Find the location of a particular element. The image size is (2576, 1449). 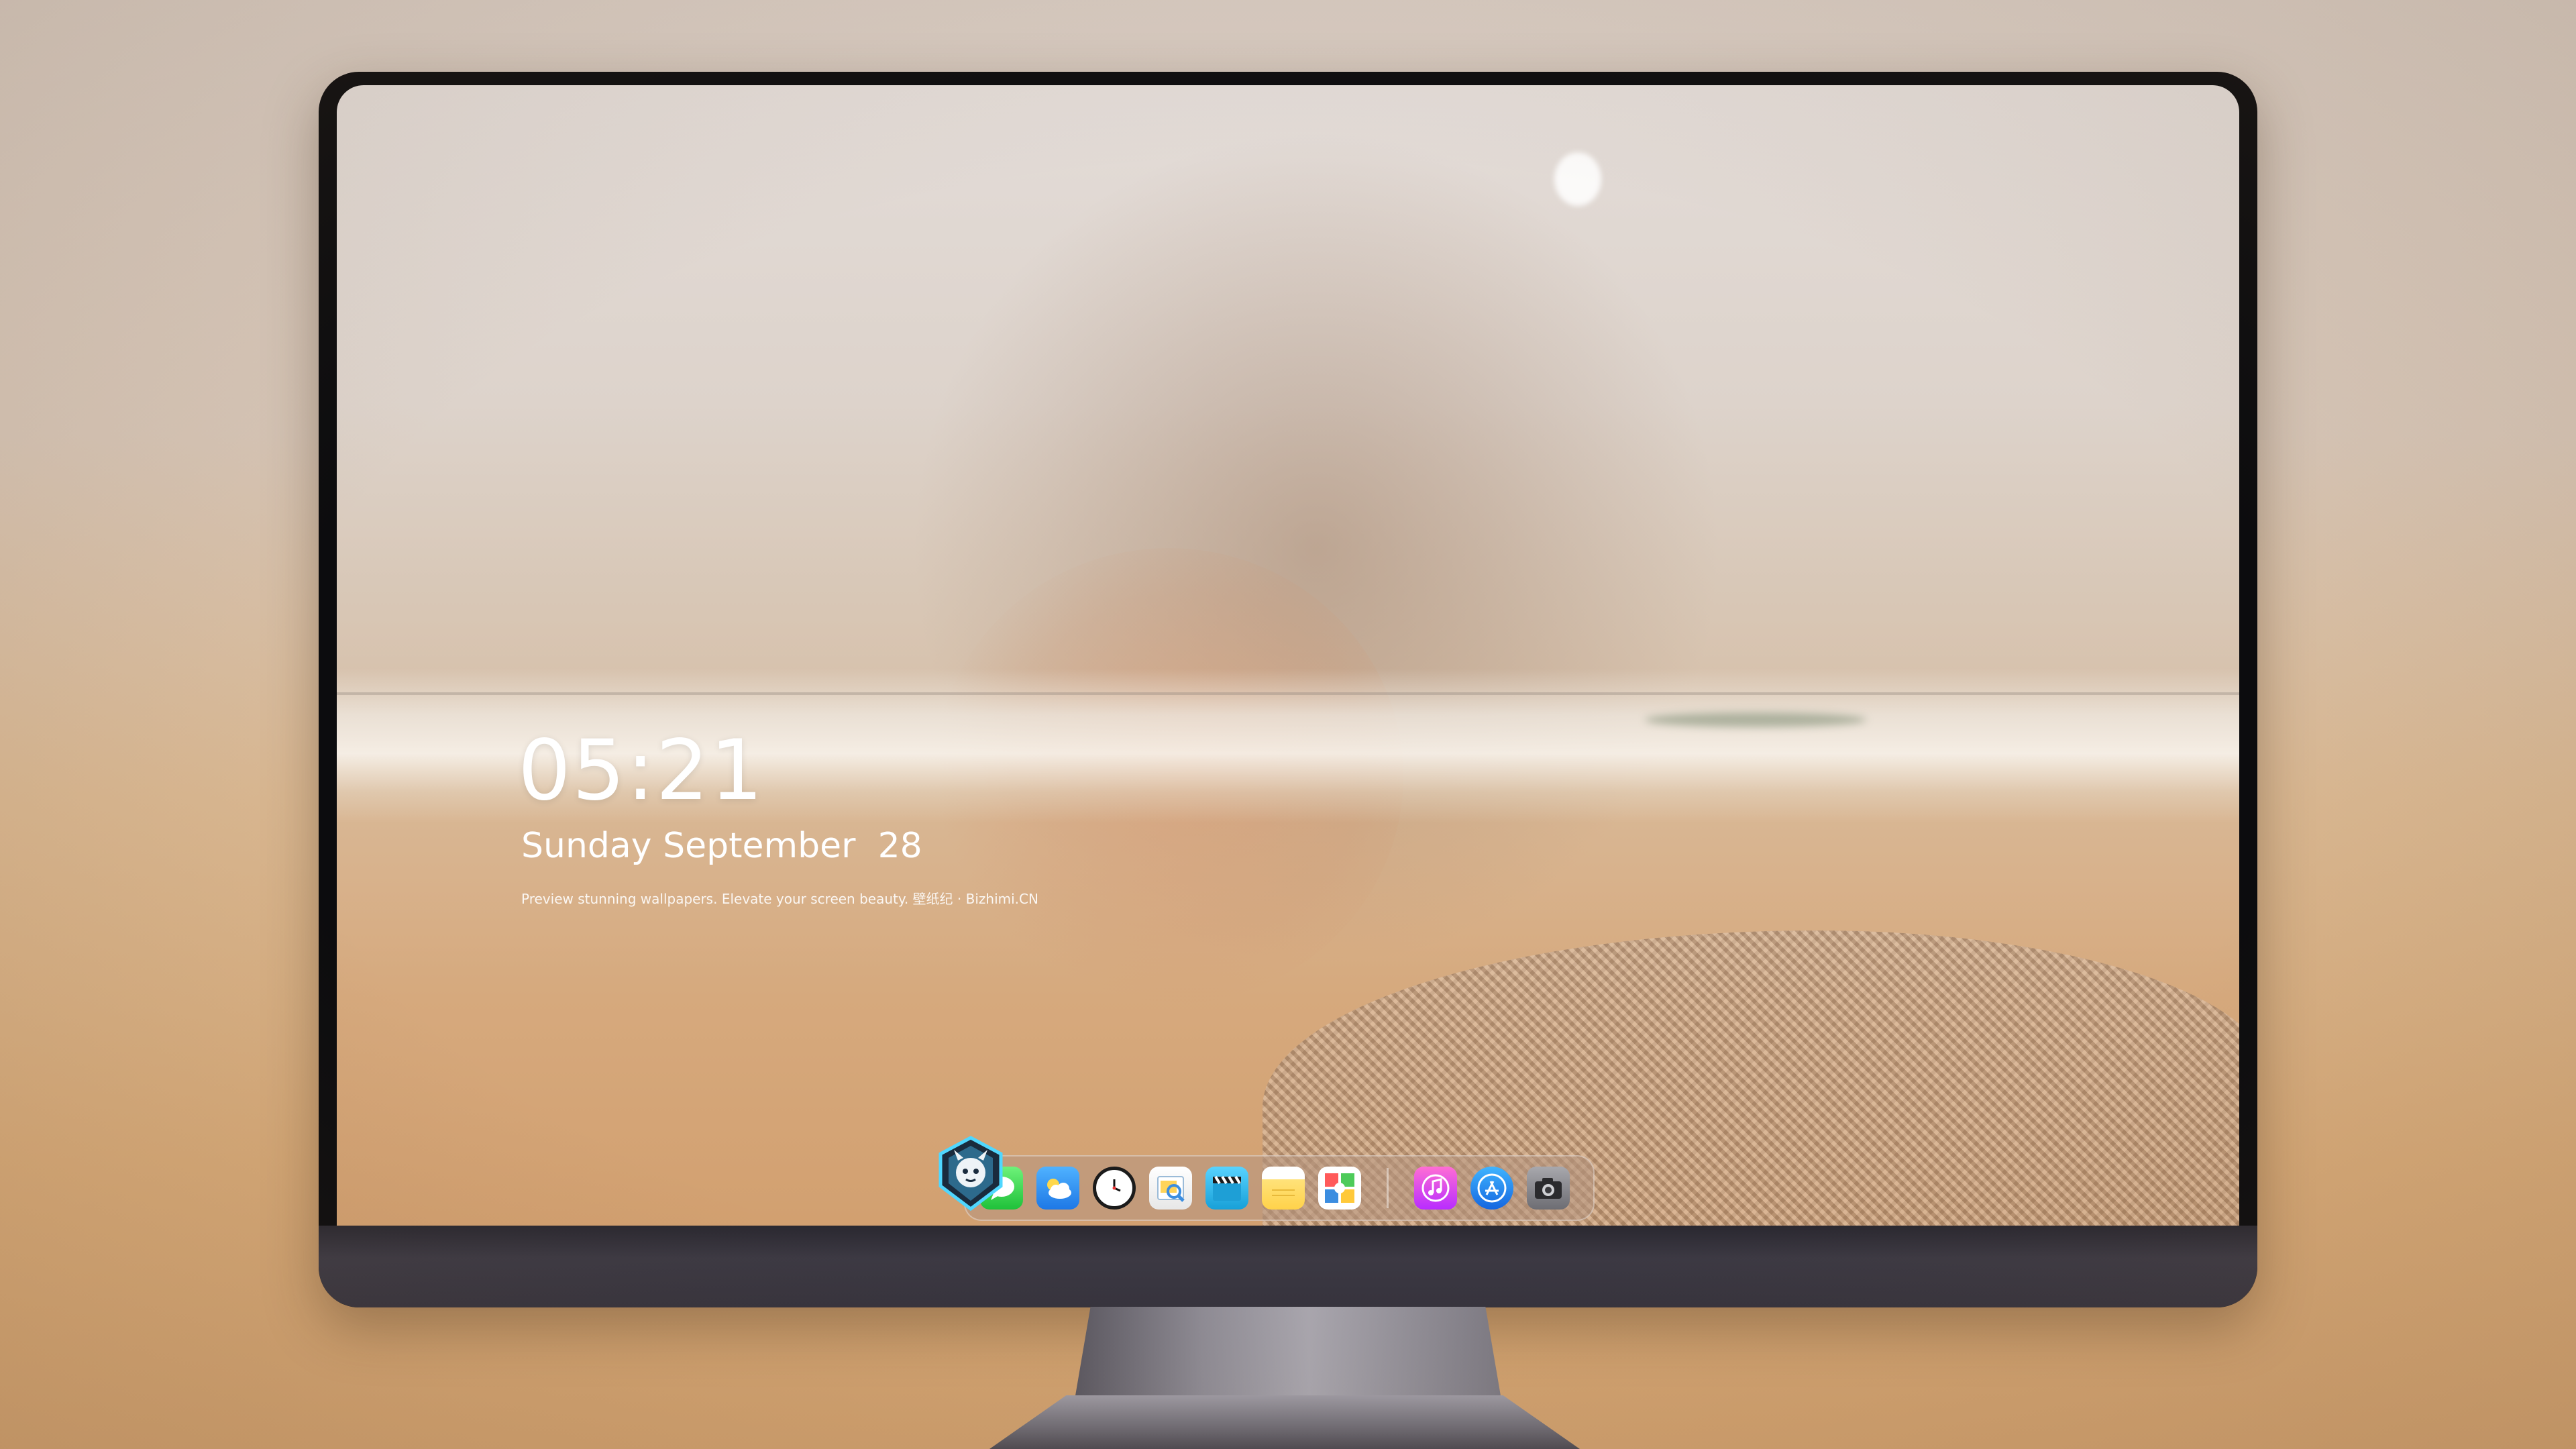

app-store-icon is located at coordinates (1491, 1188).